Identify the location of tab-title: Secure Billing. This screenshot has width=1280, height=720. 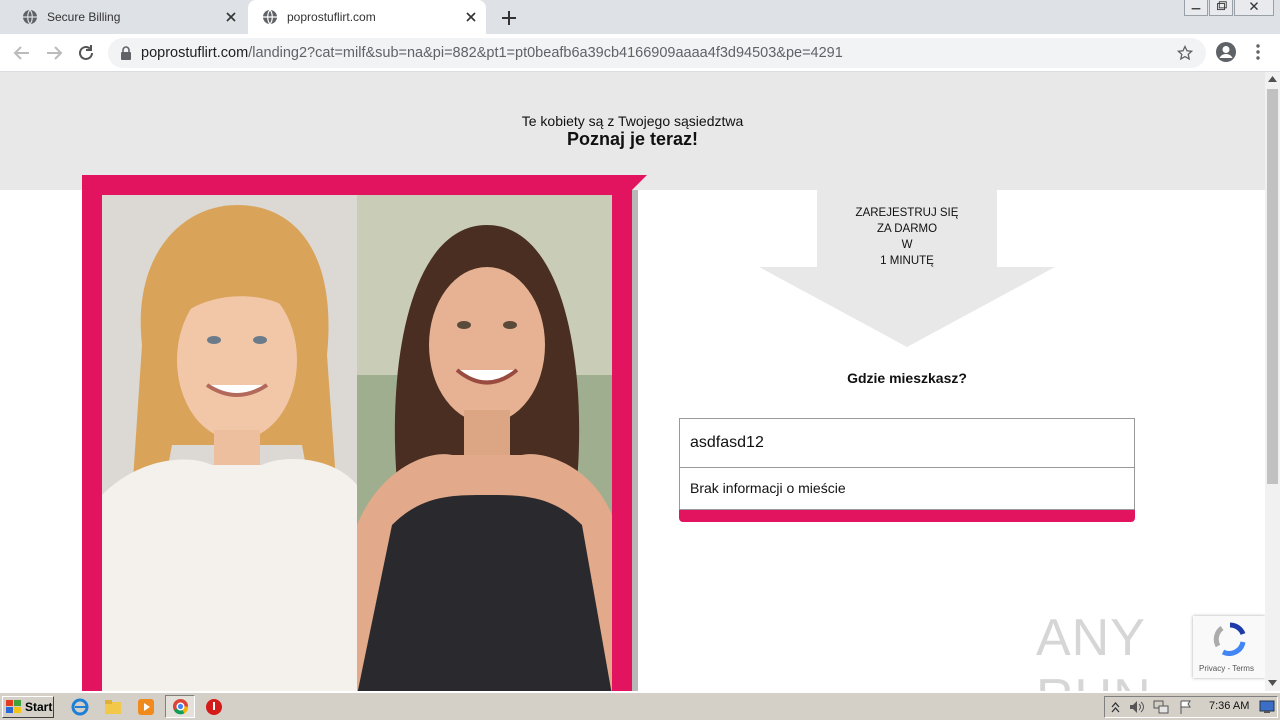
(84, 17).